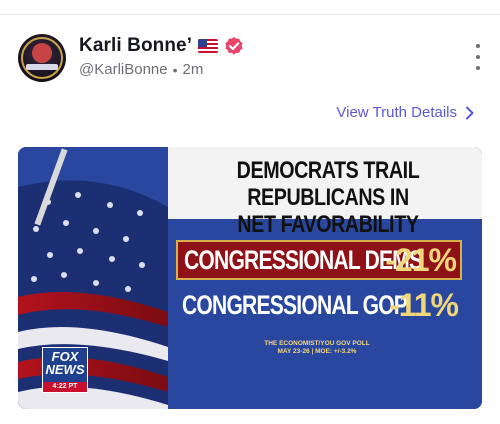 This screenshot has height=424, width=500. What do you see at coordinates (193, 69) in the screenshot?
I see `post-timestamp: 2m` at bounding box center [193, 69].